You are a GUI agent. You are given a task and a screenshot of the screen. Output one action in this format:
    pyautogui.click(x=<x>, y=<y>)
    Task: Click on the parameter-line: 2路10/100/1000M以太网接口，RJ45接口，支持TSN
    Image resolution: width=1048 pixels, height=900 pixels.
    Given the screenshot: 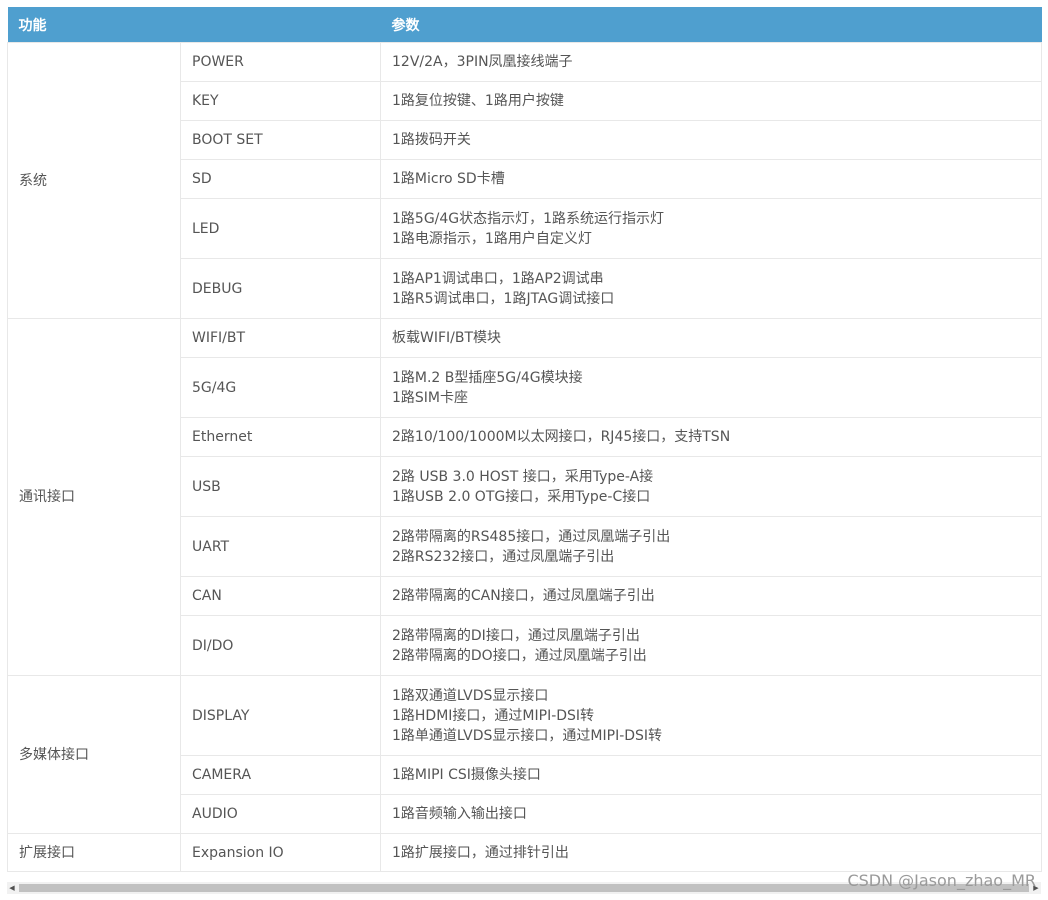 What is the action you would take?
    pyautogui.click(x=561, y=437)
    